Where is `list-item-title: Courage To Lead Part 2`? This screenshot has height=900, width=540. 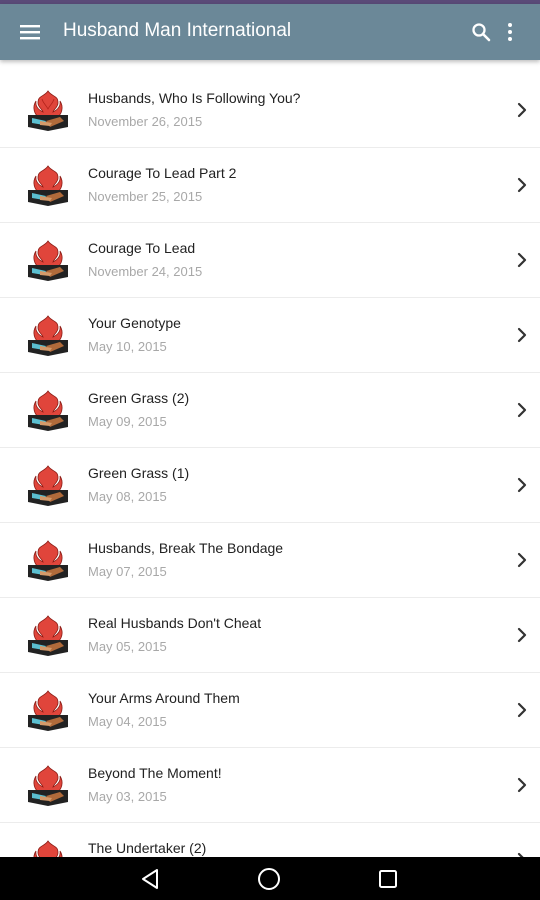
list-item-title: Courage To Lead Part 2 is located at coordinates (162, 173).